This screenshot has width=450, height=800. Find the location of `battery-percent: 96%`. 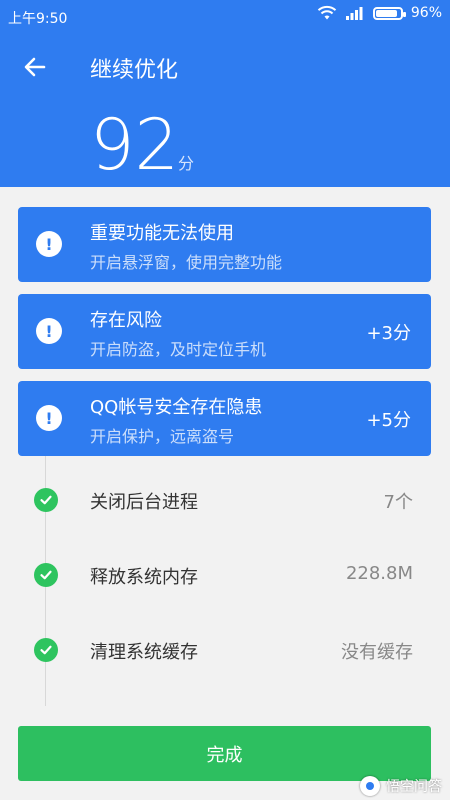

battery-percent: 96% is located at coordinates (426, 13).